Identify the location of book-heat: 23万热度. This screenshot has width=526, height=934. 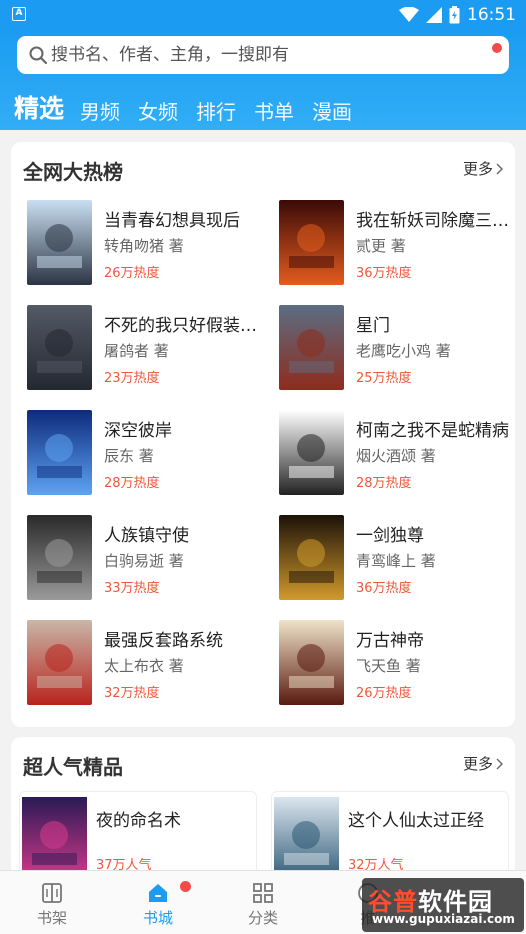
(132, 378).